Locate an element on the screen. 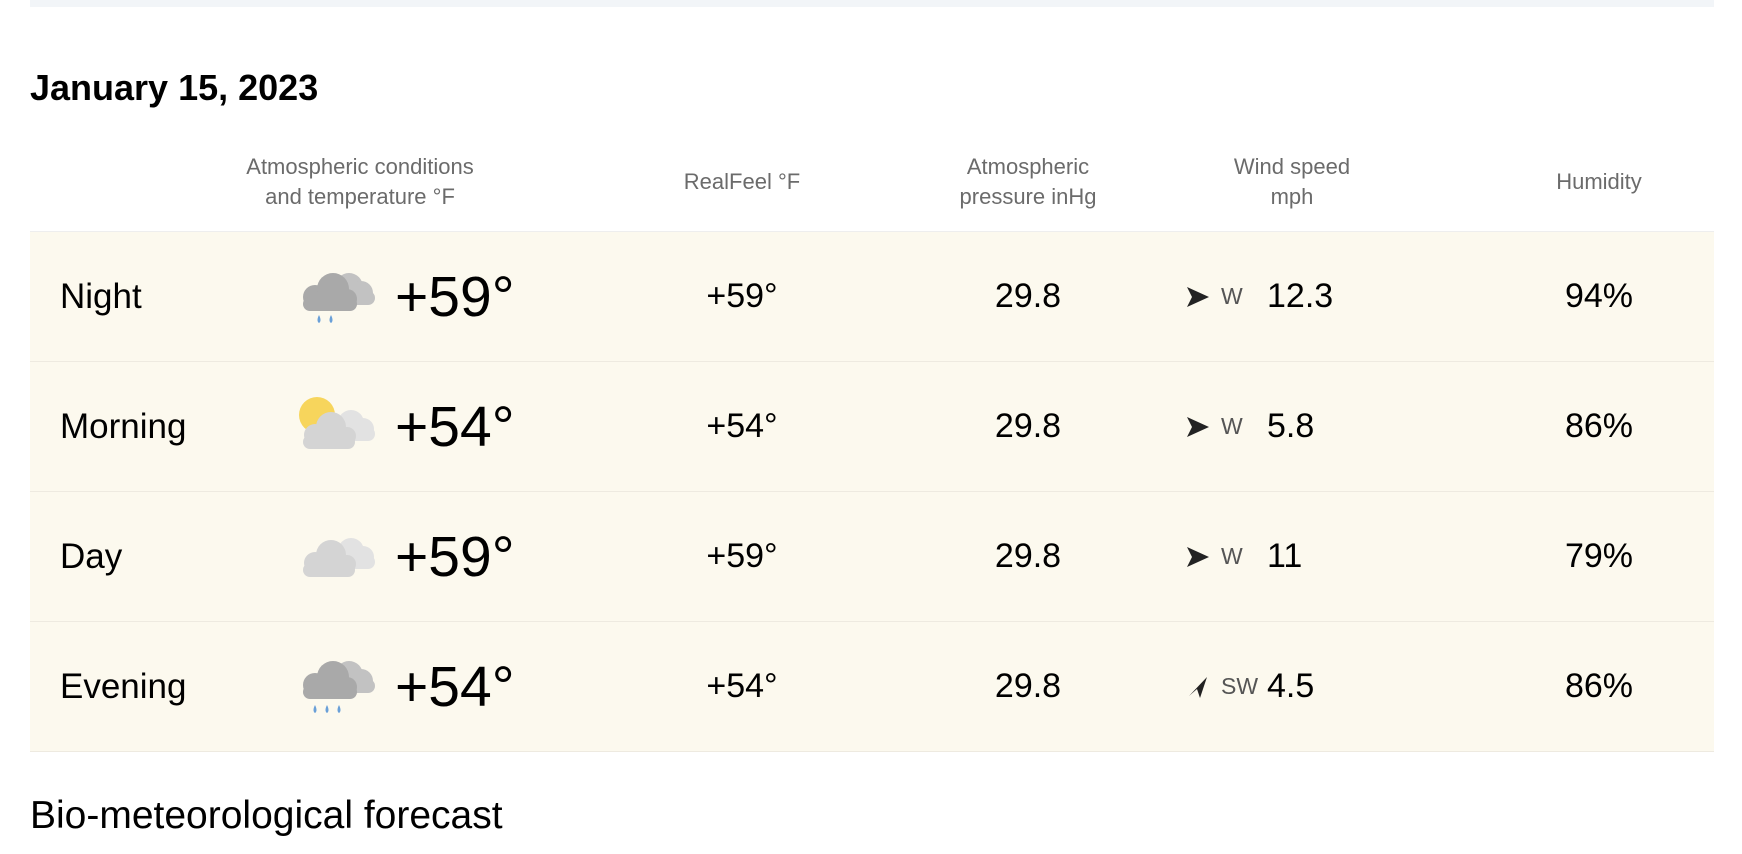 Image resolution: width=1742 pixels, height=854 pixels. partly-cloudy-sun-icon is located at coordinates (335, 426).